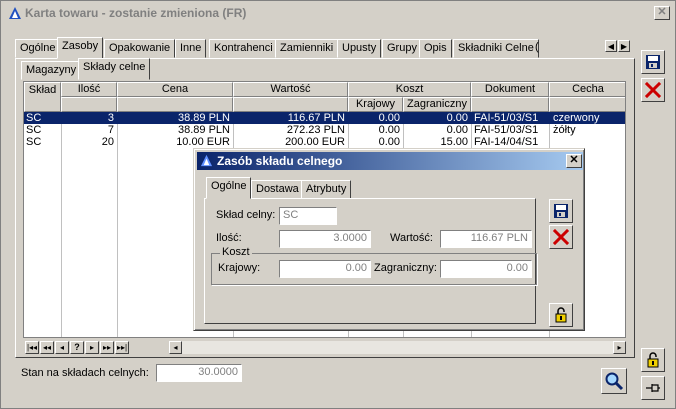 This screenshot has width=676, height=409. What do you see at coordinates (437, 104) in the screenshot?
I see `header-zagraniczny: Zagraniczny` at bounding box center [437, 104].